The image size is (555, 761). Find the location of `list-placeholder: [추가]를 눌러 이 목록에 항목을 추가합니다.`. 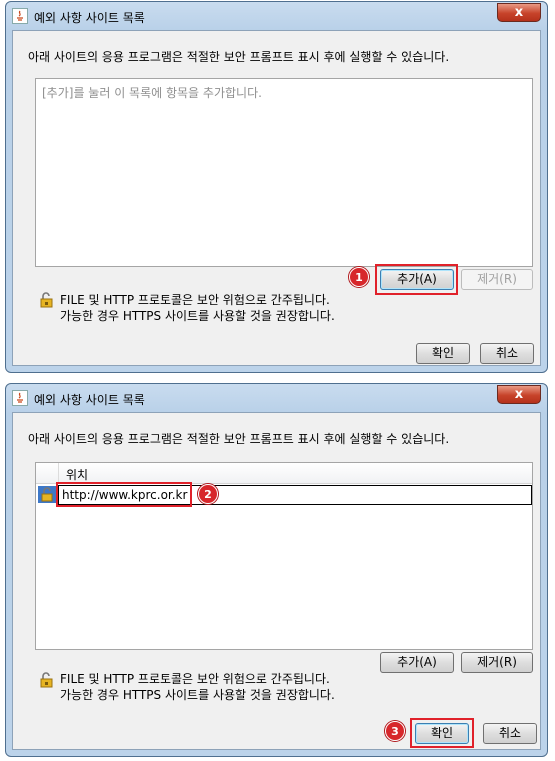

list-placeholder: [추가]를 눌러 이 목록에 항목을 추가합니다. is located at coordinates (152, 93).